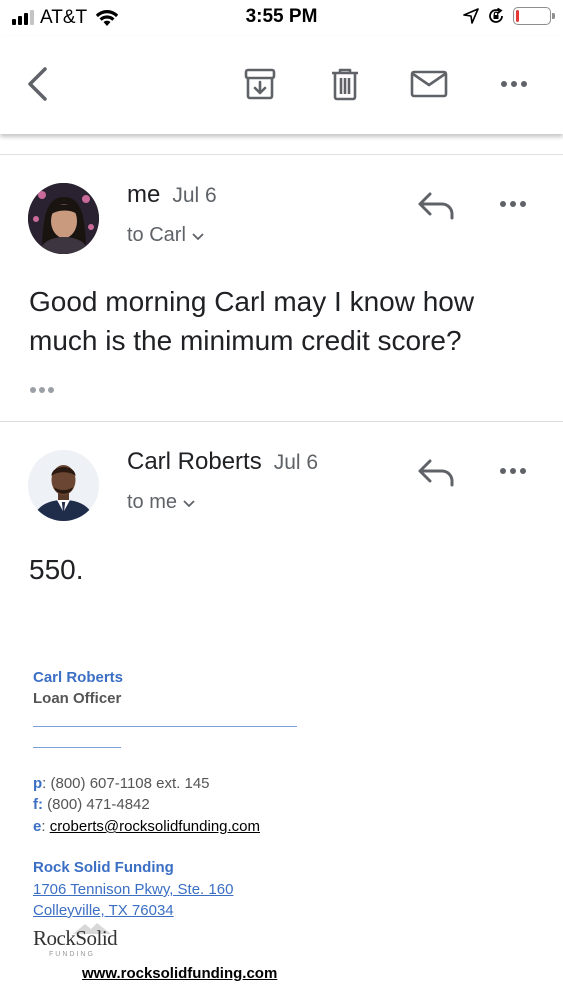 This screenshot has width=563, height=1000. What do you see at coordinates (133, 889) in the screenshot?
I see `address-link-line1: 1706 Tennison Pkwy, Ste. 160` at bounding box center [133, 889].